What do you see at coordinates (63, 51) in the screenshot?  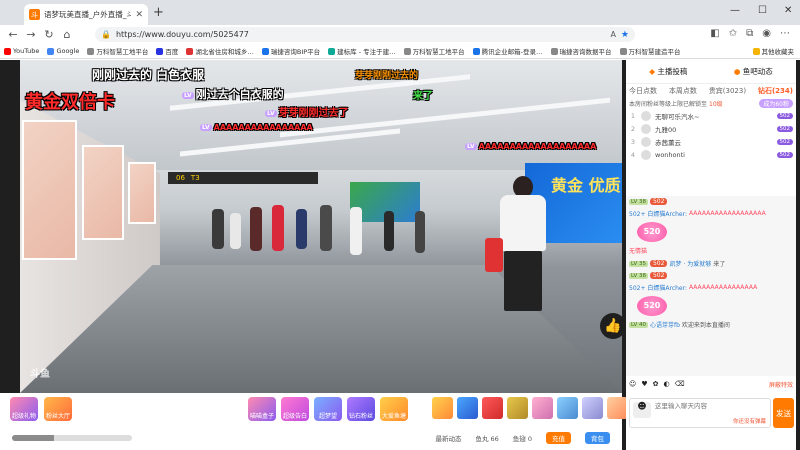 I see `bookmark-google: Google` at bounding box center [63, 51].